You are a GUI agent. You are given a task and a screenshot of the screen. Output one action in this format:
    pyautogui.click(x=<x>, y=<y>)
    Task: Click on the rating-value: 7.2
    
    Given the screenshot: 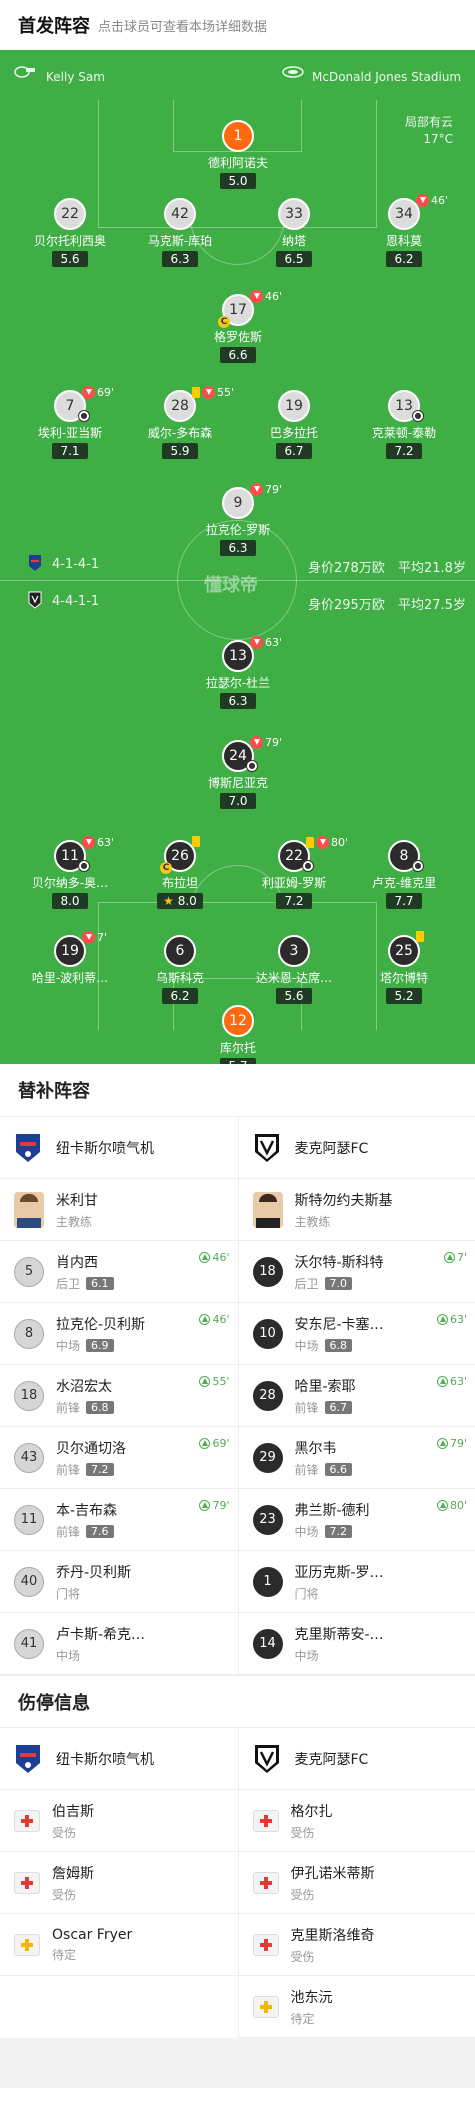 What is the action you would take?
    pyautogui.click(x=294, y=901)
    